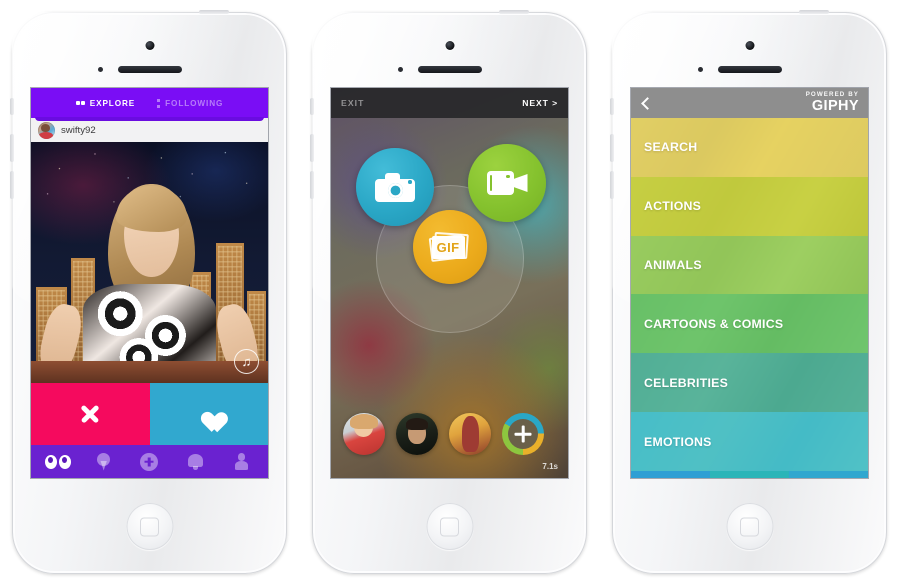 The width and height of the screenshot is (900, 587). I want to click on gif-icon: GIF, so click(449, 247).